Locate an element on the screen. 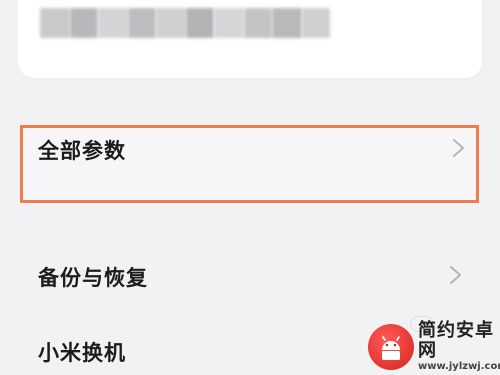  mi-mover-row: 小米换机 is located at coordinates (190, 350).